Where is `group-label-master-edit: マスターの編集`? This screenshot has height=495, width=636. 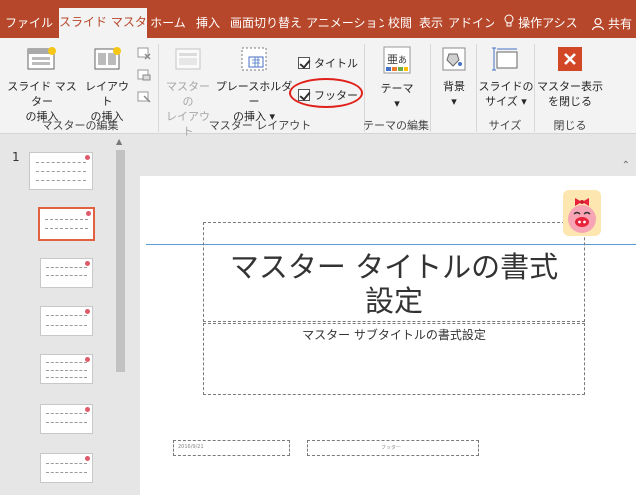
group-label-master-edit: マスターの編集 is located at coordinates (80, 125).